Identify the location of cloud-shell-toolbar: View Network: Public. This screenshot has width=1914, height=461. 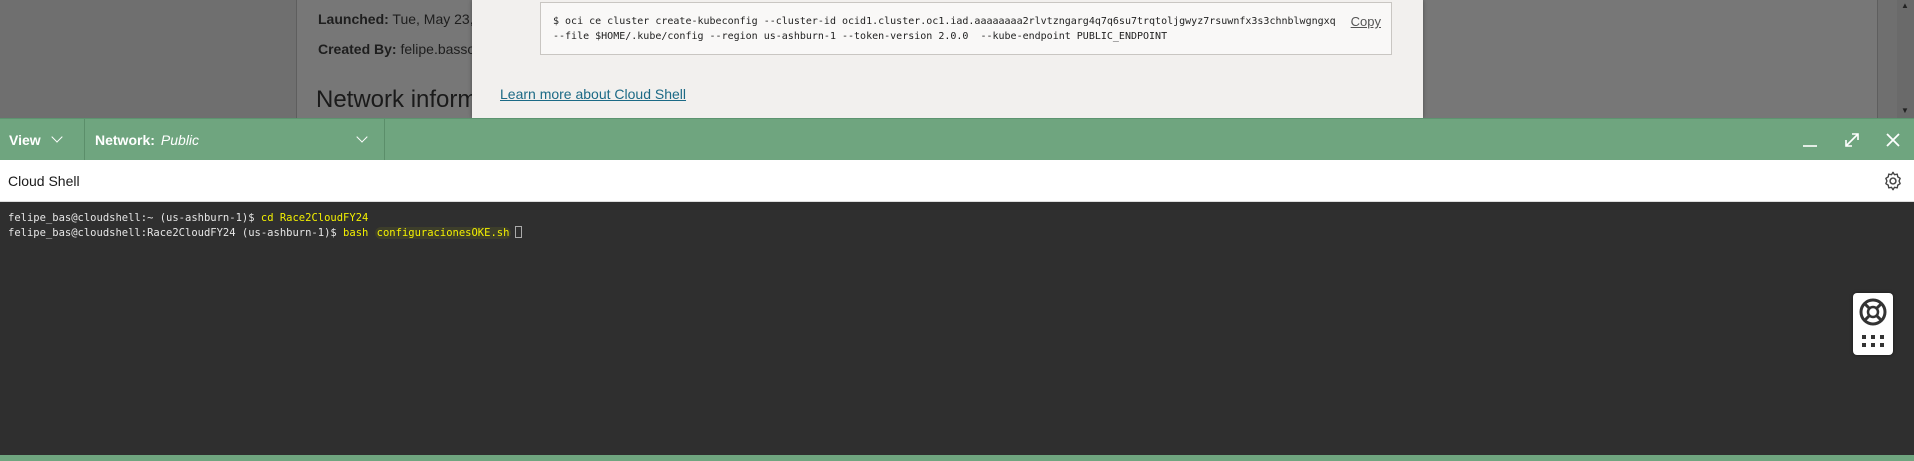
(957, 139).